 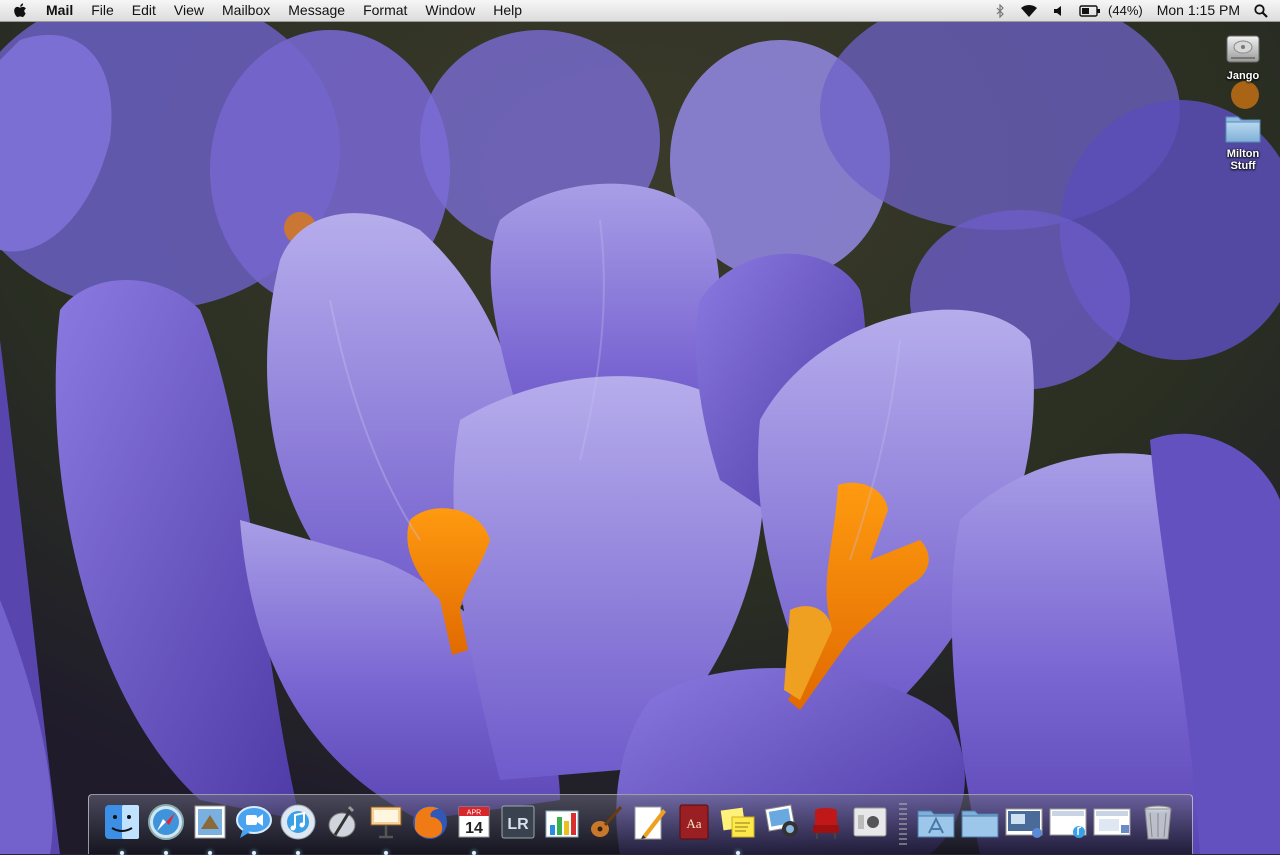 I want to click on music-stack-icon, so click(x=1068, y=823).